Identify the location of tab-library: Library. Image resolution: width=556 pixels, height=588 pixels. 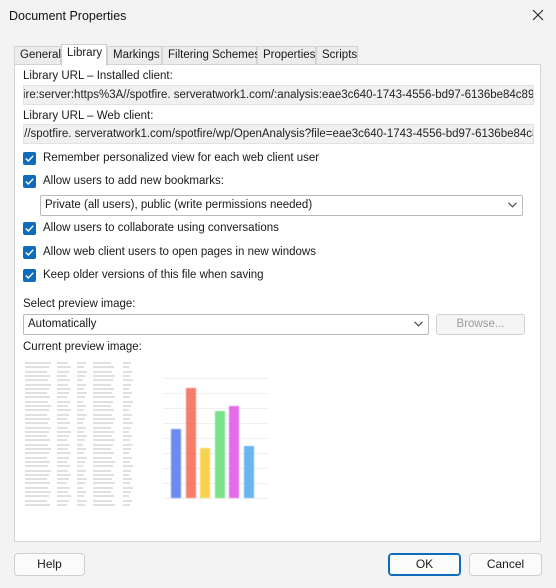
(84, 55).